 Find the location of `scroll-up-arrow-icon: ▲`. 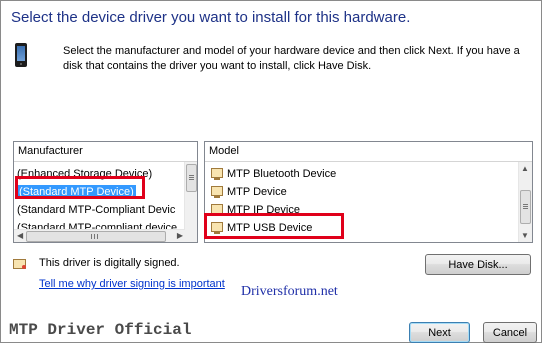

scroll-up-arrow-icon: ▲ is located at coordinates (525, 168).